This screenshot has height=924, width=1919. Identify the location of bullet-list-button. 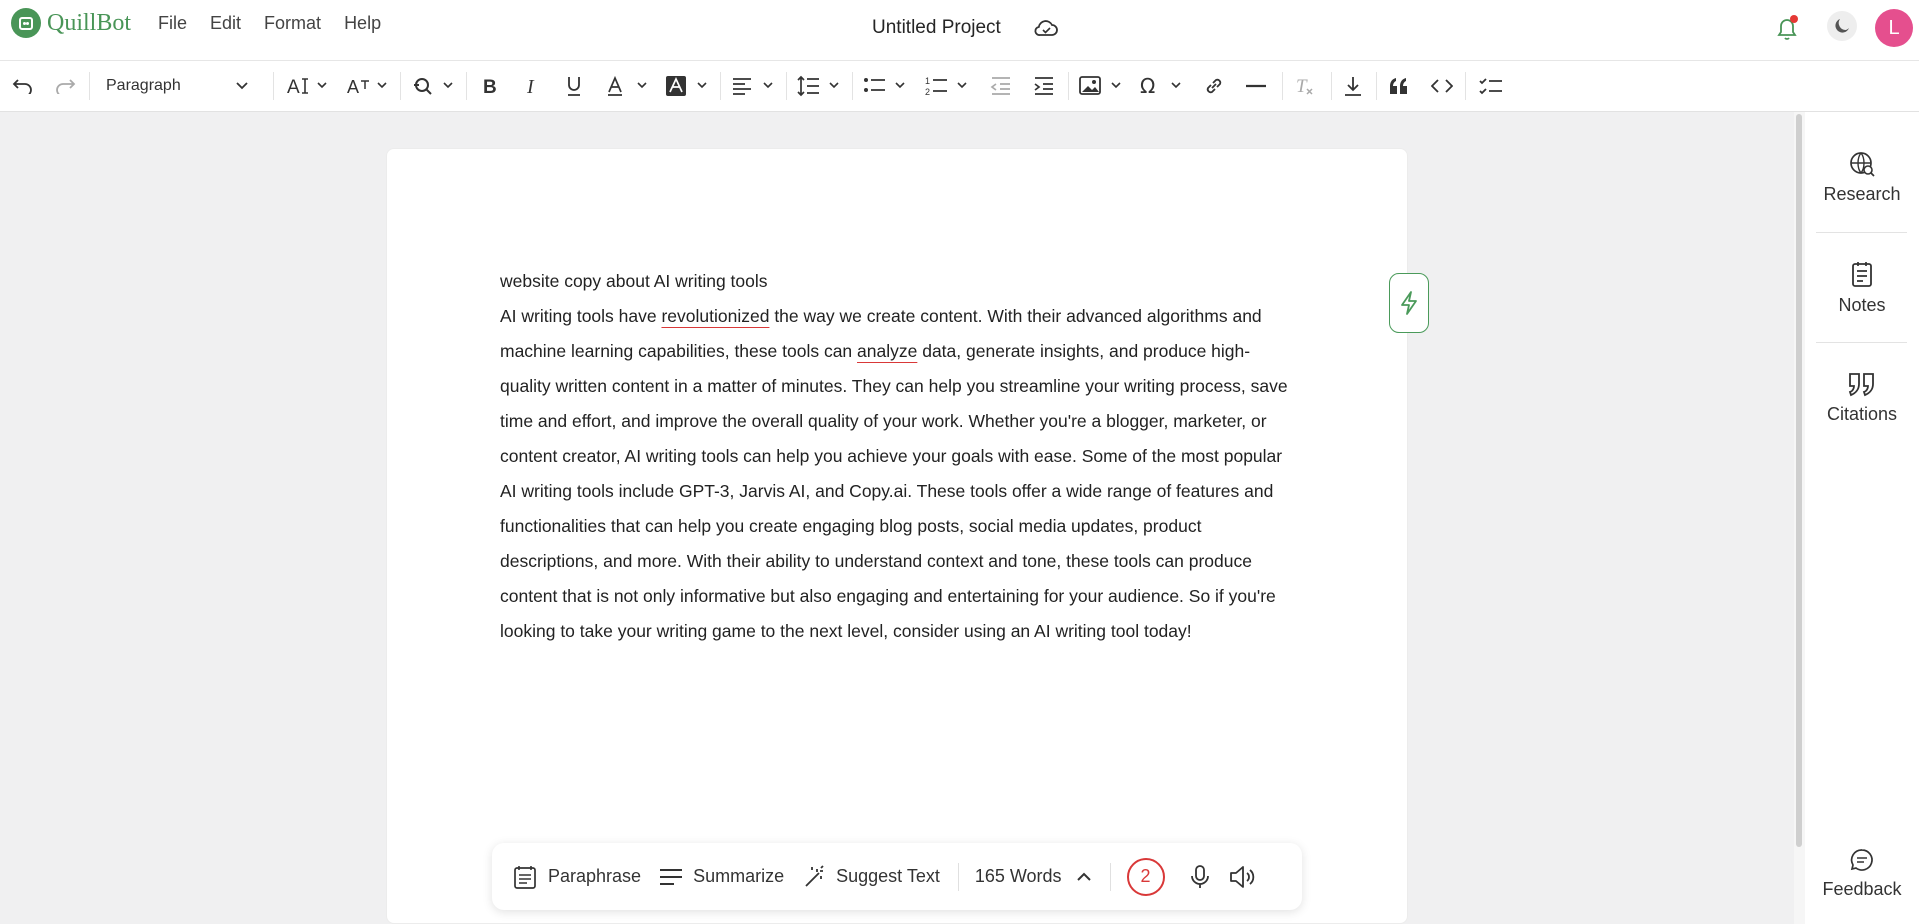
(886, 86).